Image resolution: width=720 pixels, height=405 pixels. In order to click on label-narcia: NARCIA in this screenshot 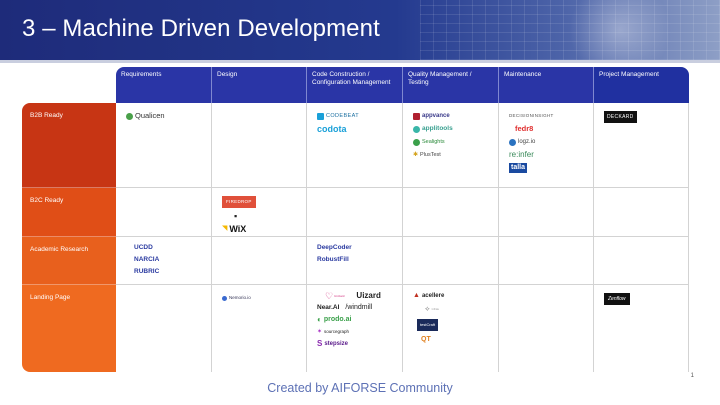, I will do `click(147, 259)`.